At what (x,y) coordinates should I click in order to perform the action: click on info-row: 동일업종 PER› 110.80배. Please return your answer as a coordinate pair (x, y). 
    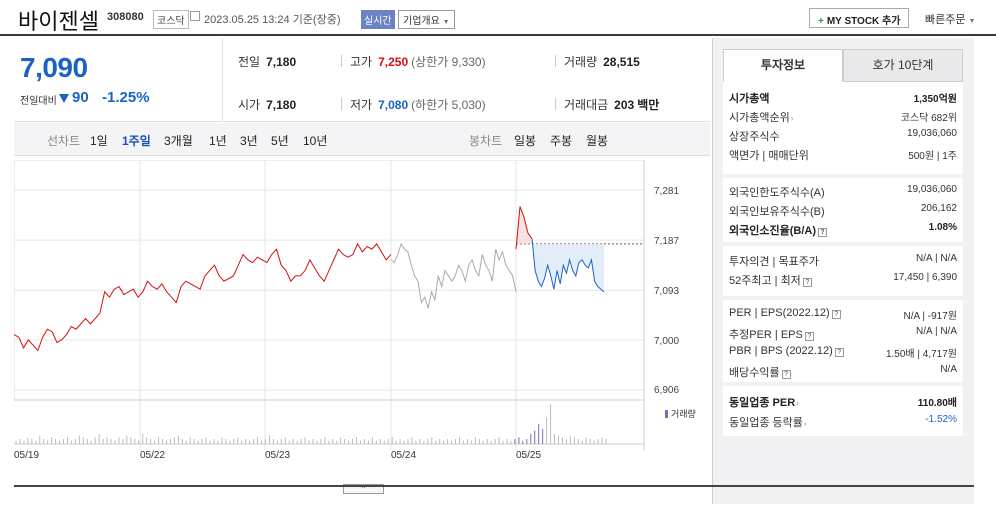
    Looking at the image, I should click on (843, 402).